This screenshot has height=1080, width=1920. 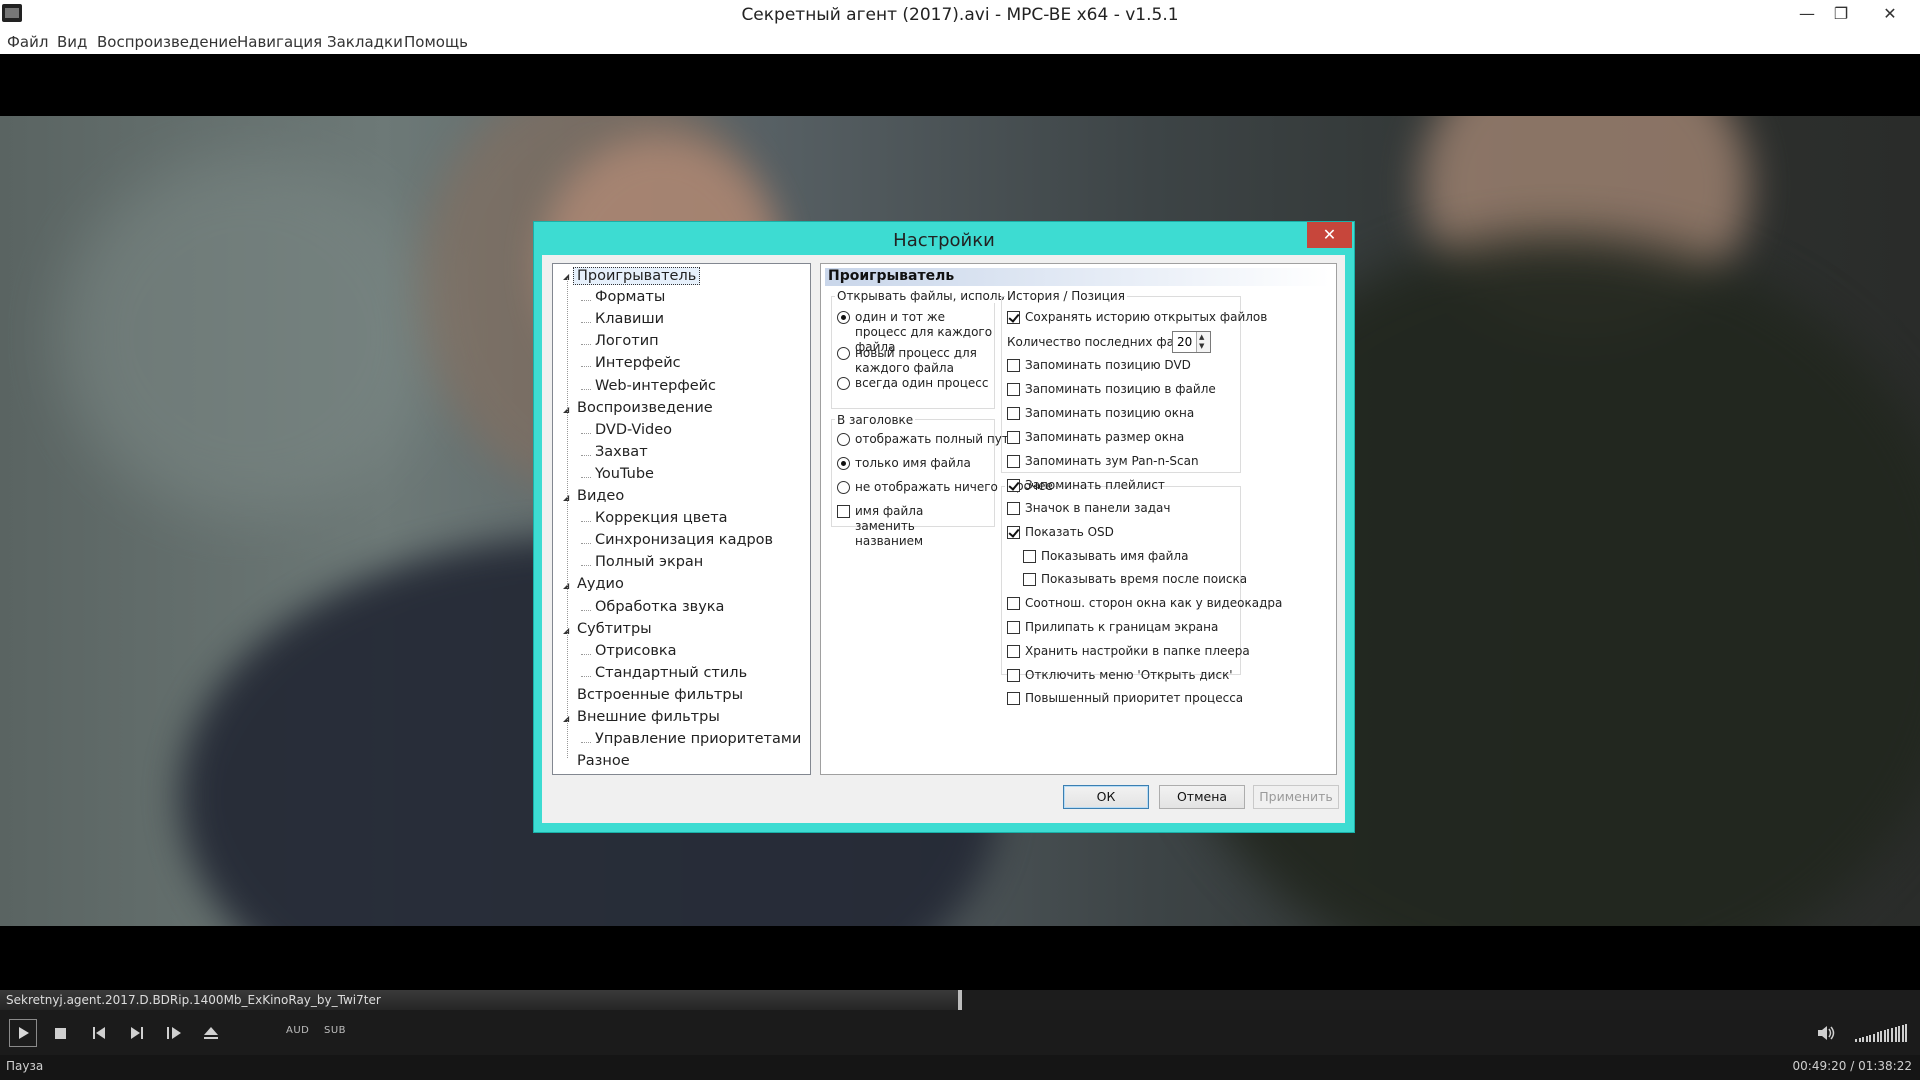 What do you see at coordinates (614, 629) in the screenshot?
I see `tree-category: Субтитры` at bounding box center [614, 629].